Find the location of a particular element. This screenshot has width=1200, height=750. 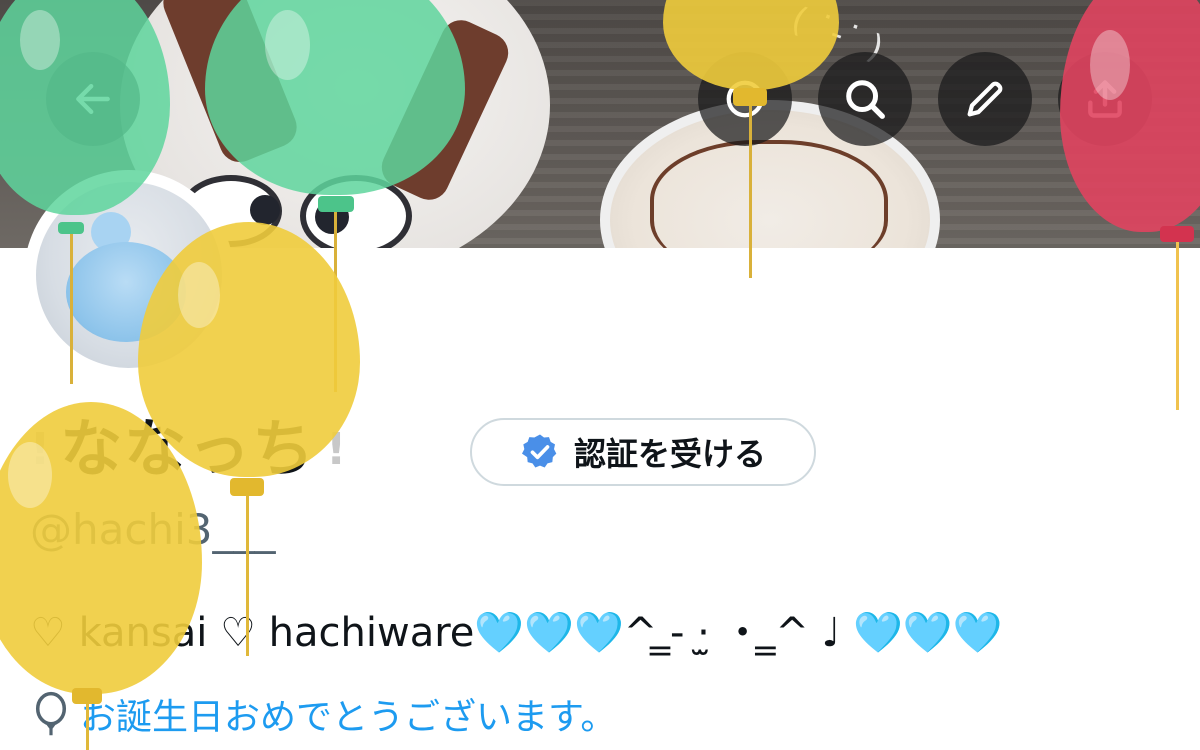

edit-button is located at coordinates (985, 99).